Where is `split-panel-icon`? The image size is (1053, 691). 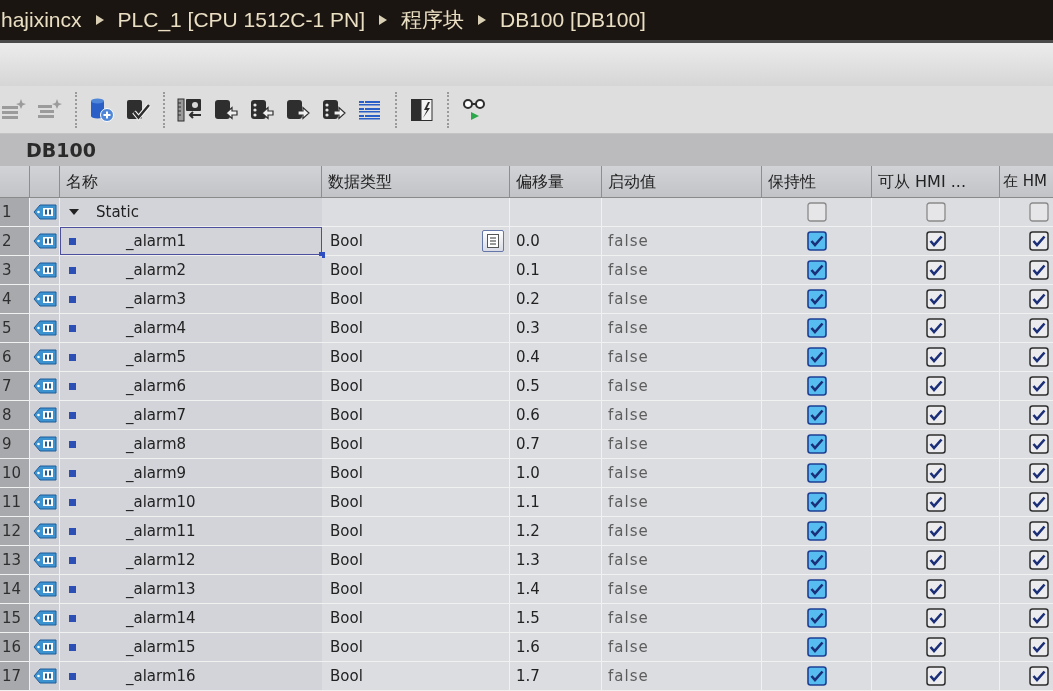
split-panel-icon is located at coordinates (422, 109).